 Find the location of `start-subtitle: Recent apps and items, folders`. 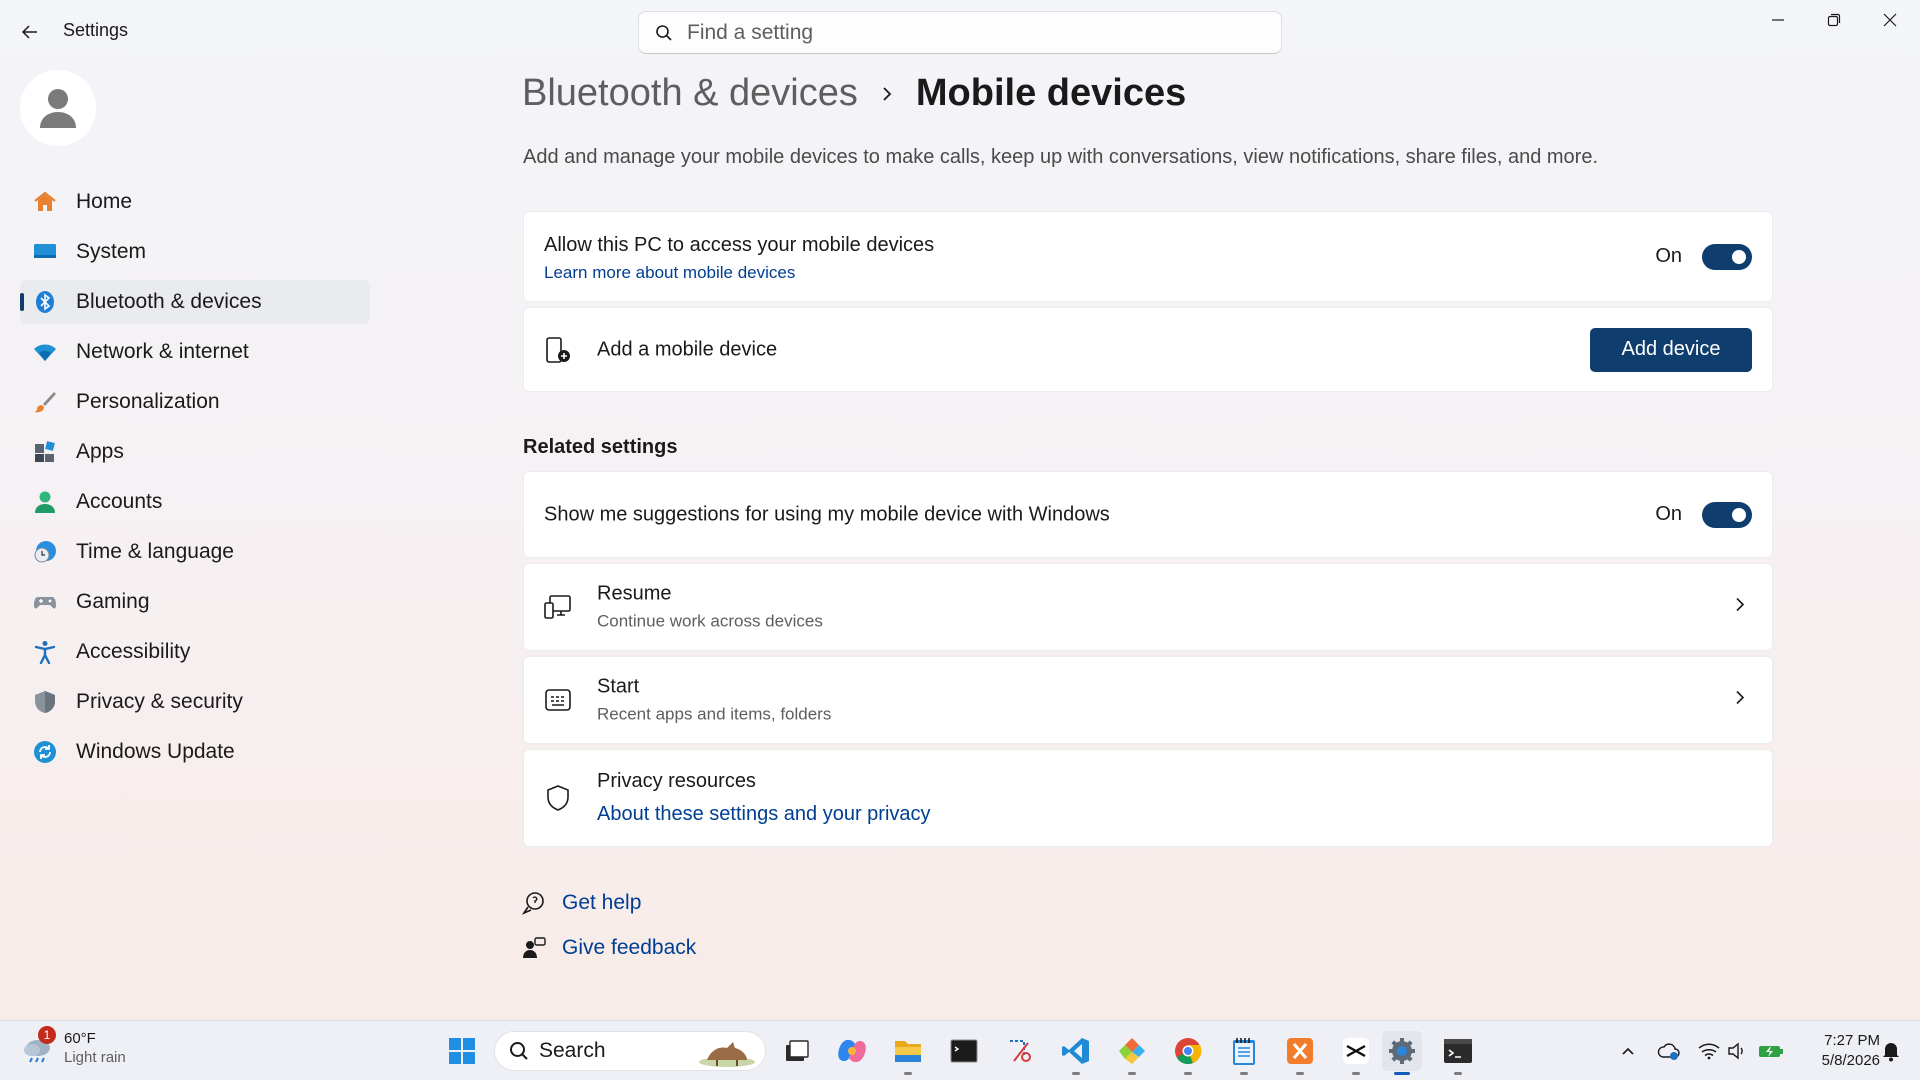

start-subtitle: Recent apps and items, folders is located at coordinates (714, 714).